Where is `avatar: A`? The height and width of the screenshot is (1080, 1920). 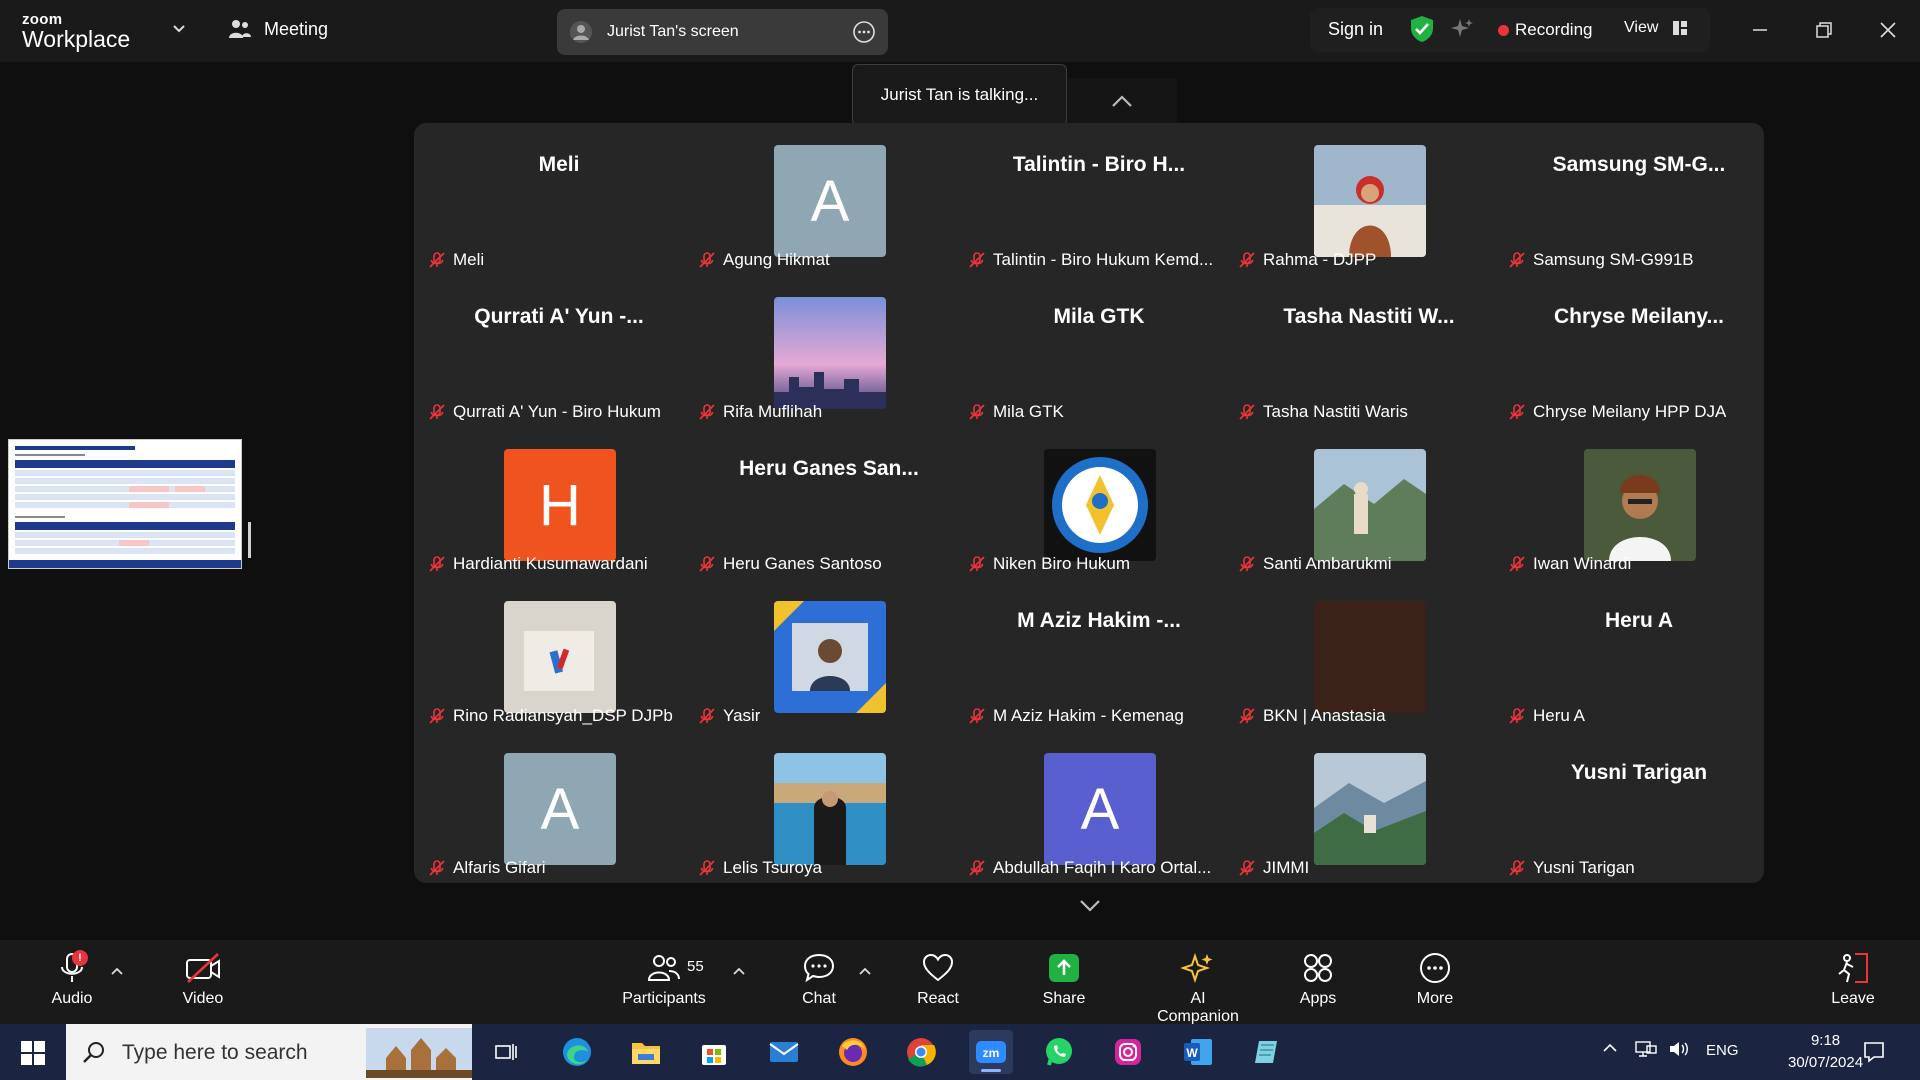
avatar: A is located at coordinates (560, 809).